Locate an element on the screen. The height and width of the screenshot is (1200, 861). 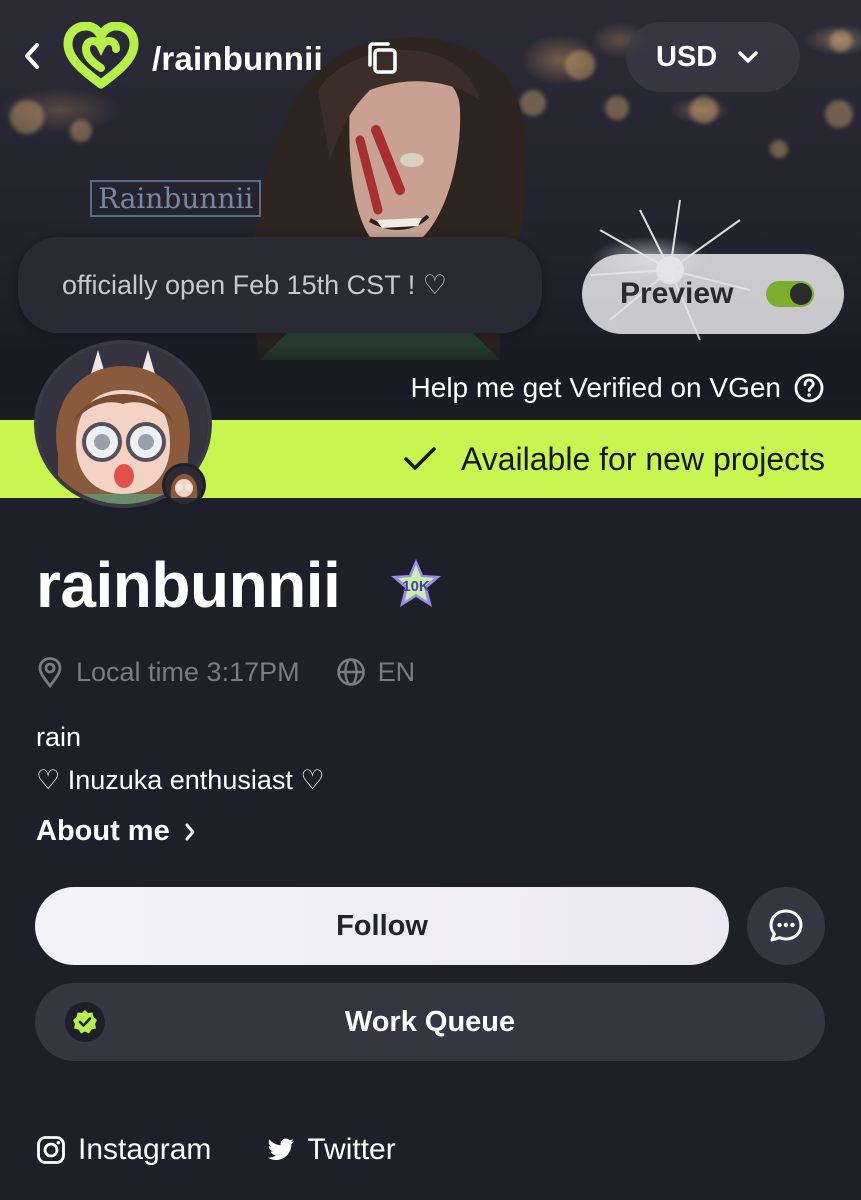
vgen-logo-icon is located at coordinates (101, 56).